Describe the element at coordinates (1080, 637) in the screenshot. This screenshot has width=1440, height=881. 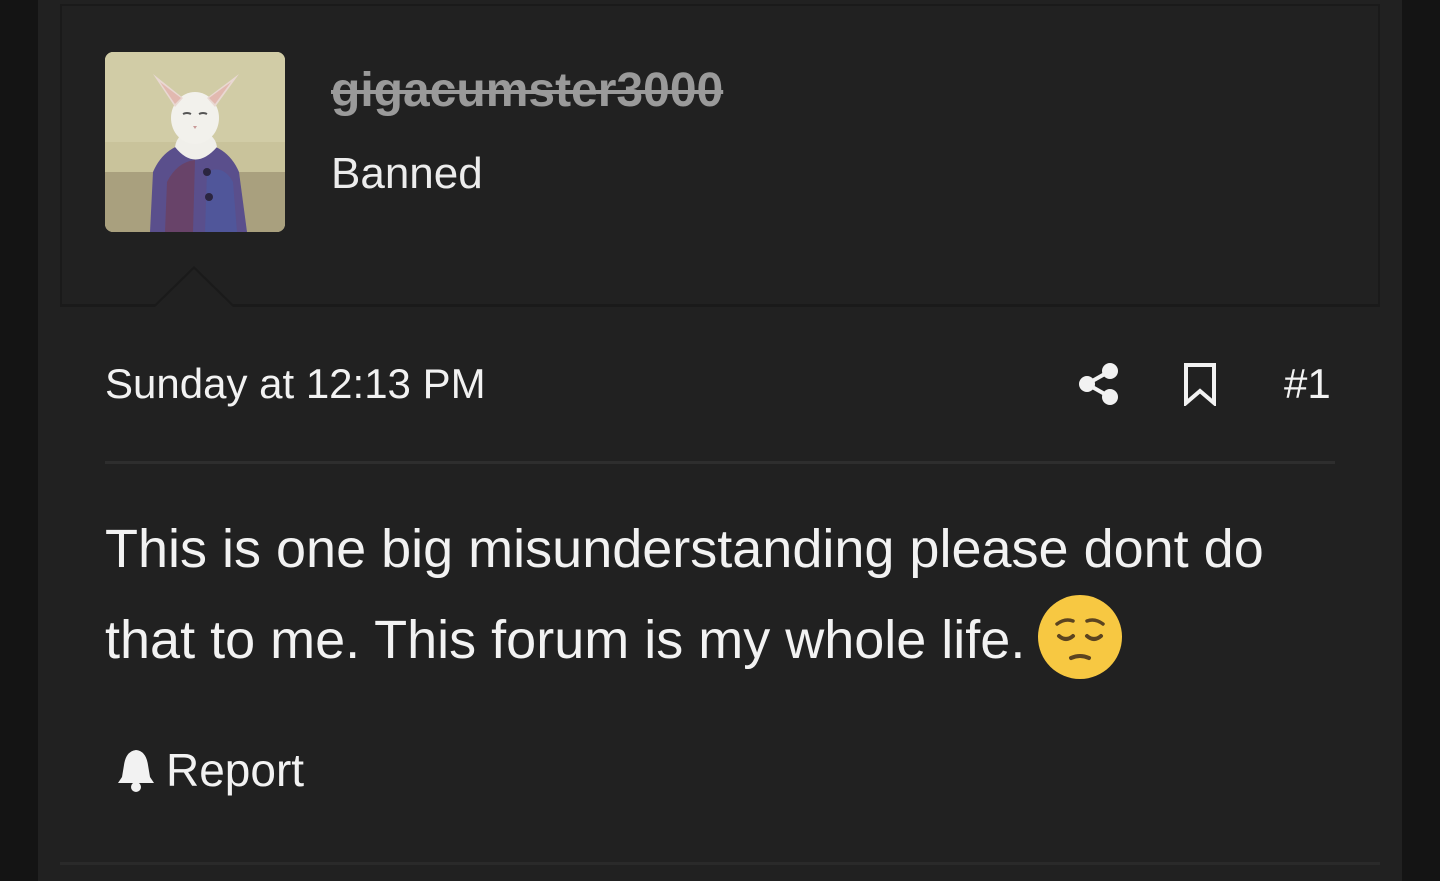
I see `pensive-face-icon` at that location.